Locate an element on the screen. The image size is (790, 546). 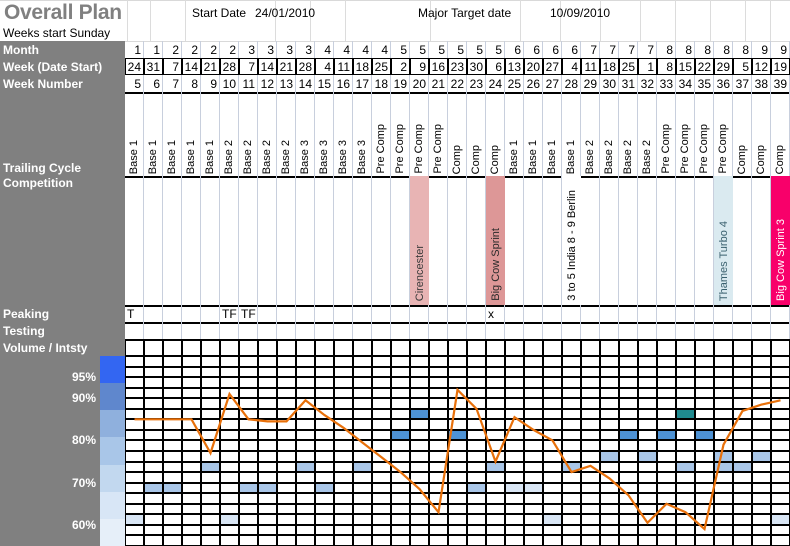
title-row-separator is located at coordinates (710, 20).